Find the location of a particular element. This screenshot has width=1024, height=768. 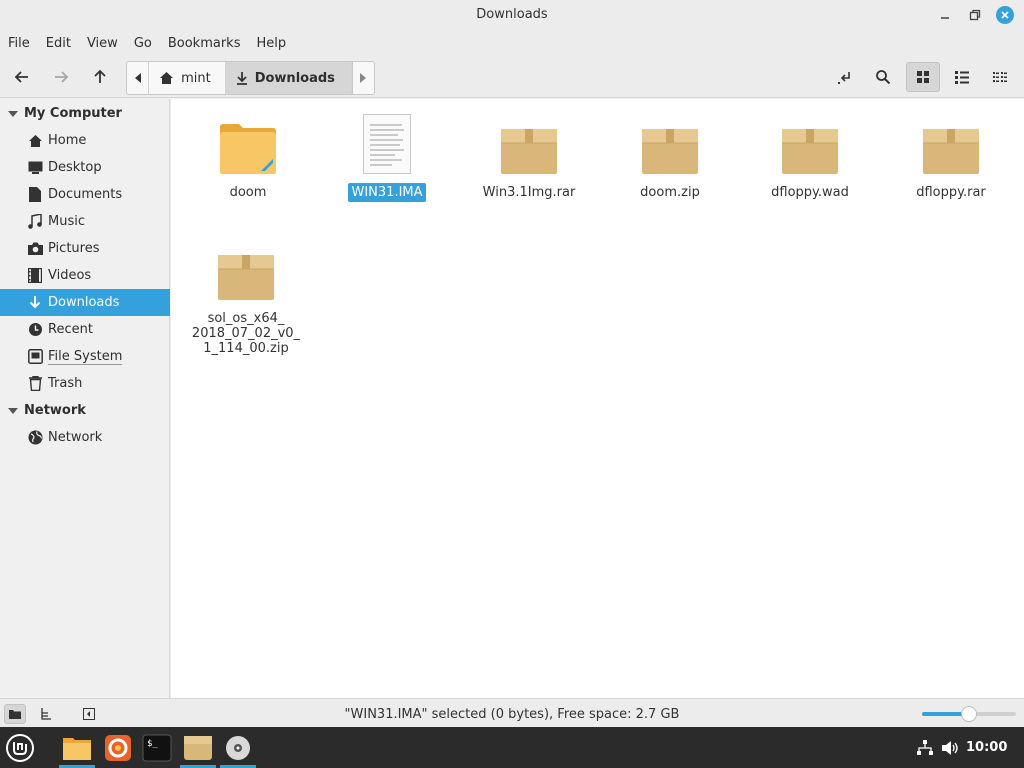

restore-icon is located at coordinates (975, 15).